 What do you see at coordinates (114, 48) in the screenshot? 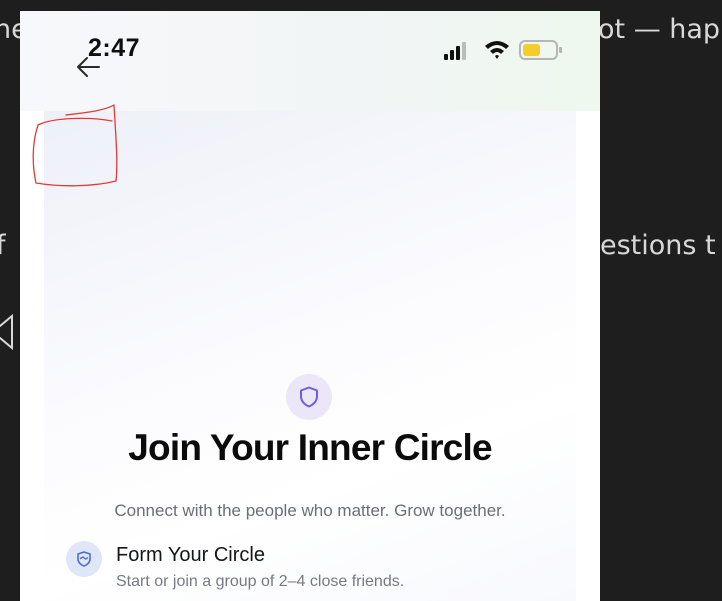
I see `status-time: 2:47` at bounding box center [114, 48].